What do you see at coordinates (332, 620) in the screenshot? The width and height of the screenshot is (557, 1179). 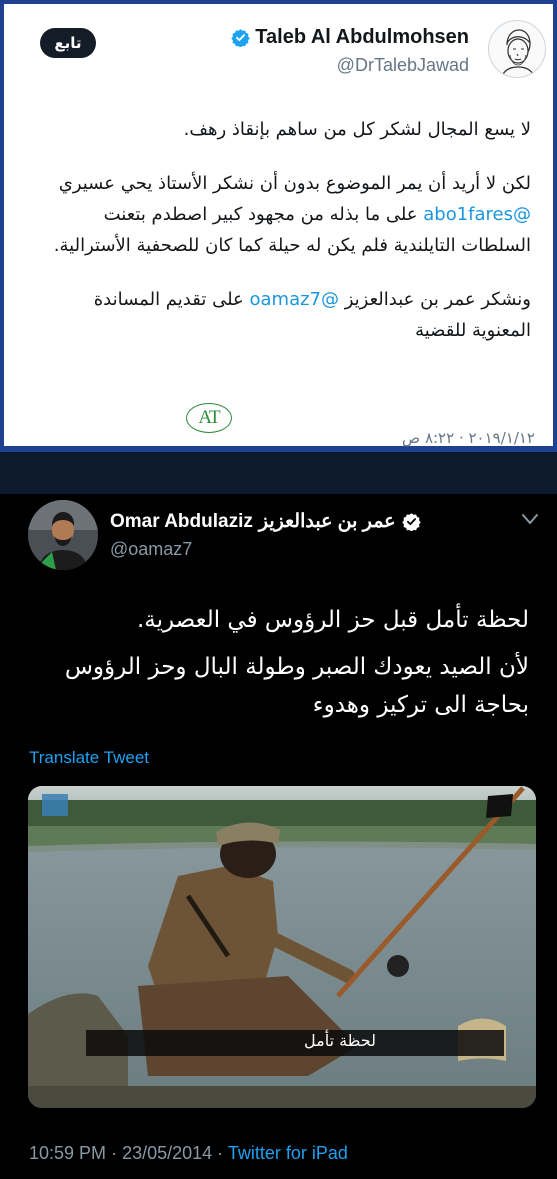 I see `tweet-line: لحظة تأمل قبل حز الرؤوس في العصرية.` at bounding box center [332, 620].